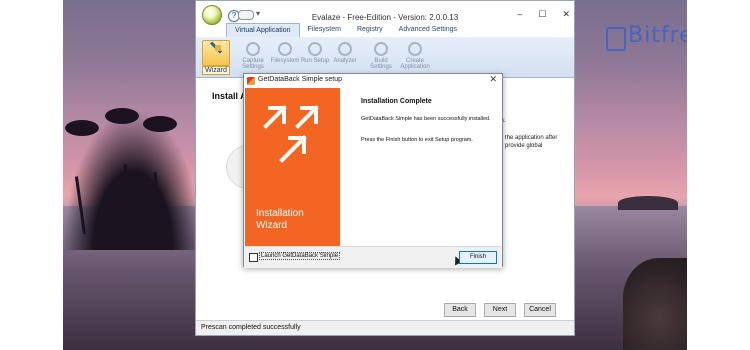  Describe the element at coordinates (460, 310) in the screenshot. I see `back-button: Back` at that location.